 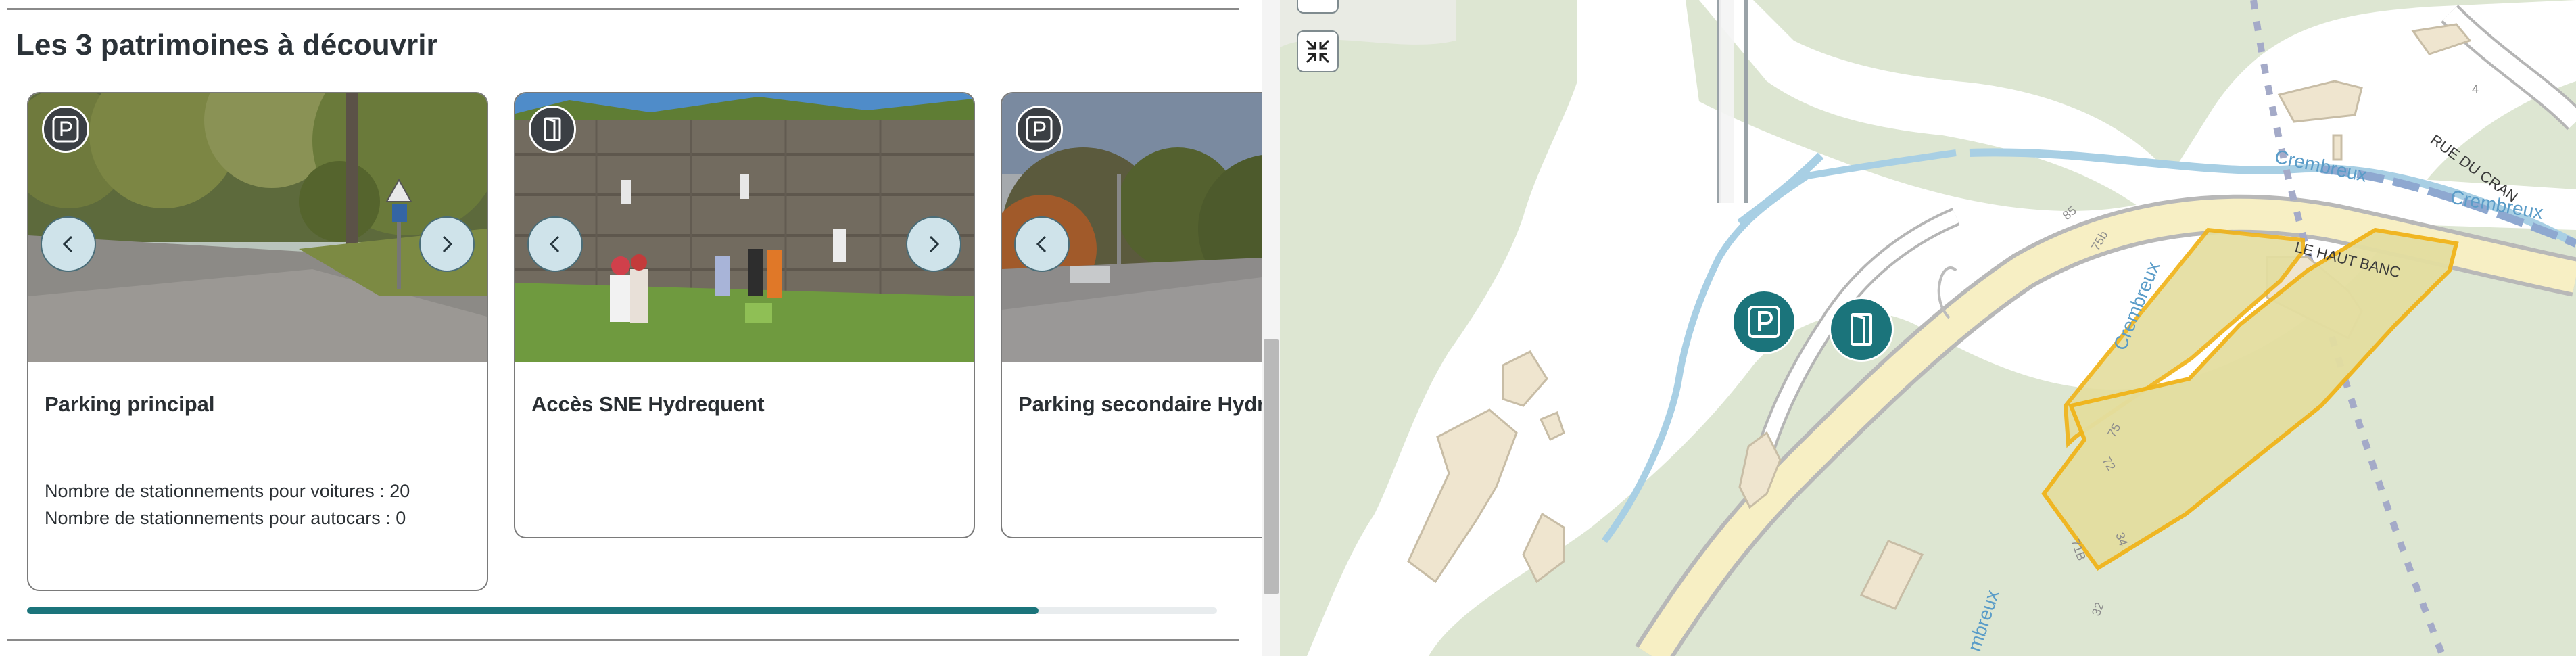 What do you see at coordinates (648, 404) in the screenshot?
I see `card-title: Accès SNE Hydrequent` at bounding box center [648, 404].